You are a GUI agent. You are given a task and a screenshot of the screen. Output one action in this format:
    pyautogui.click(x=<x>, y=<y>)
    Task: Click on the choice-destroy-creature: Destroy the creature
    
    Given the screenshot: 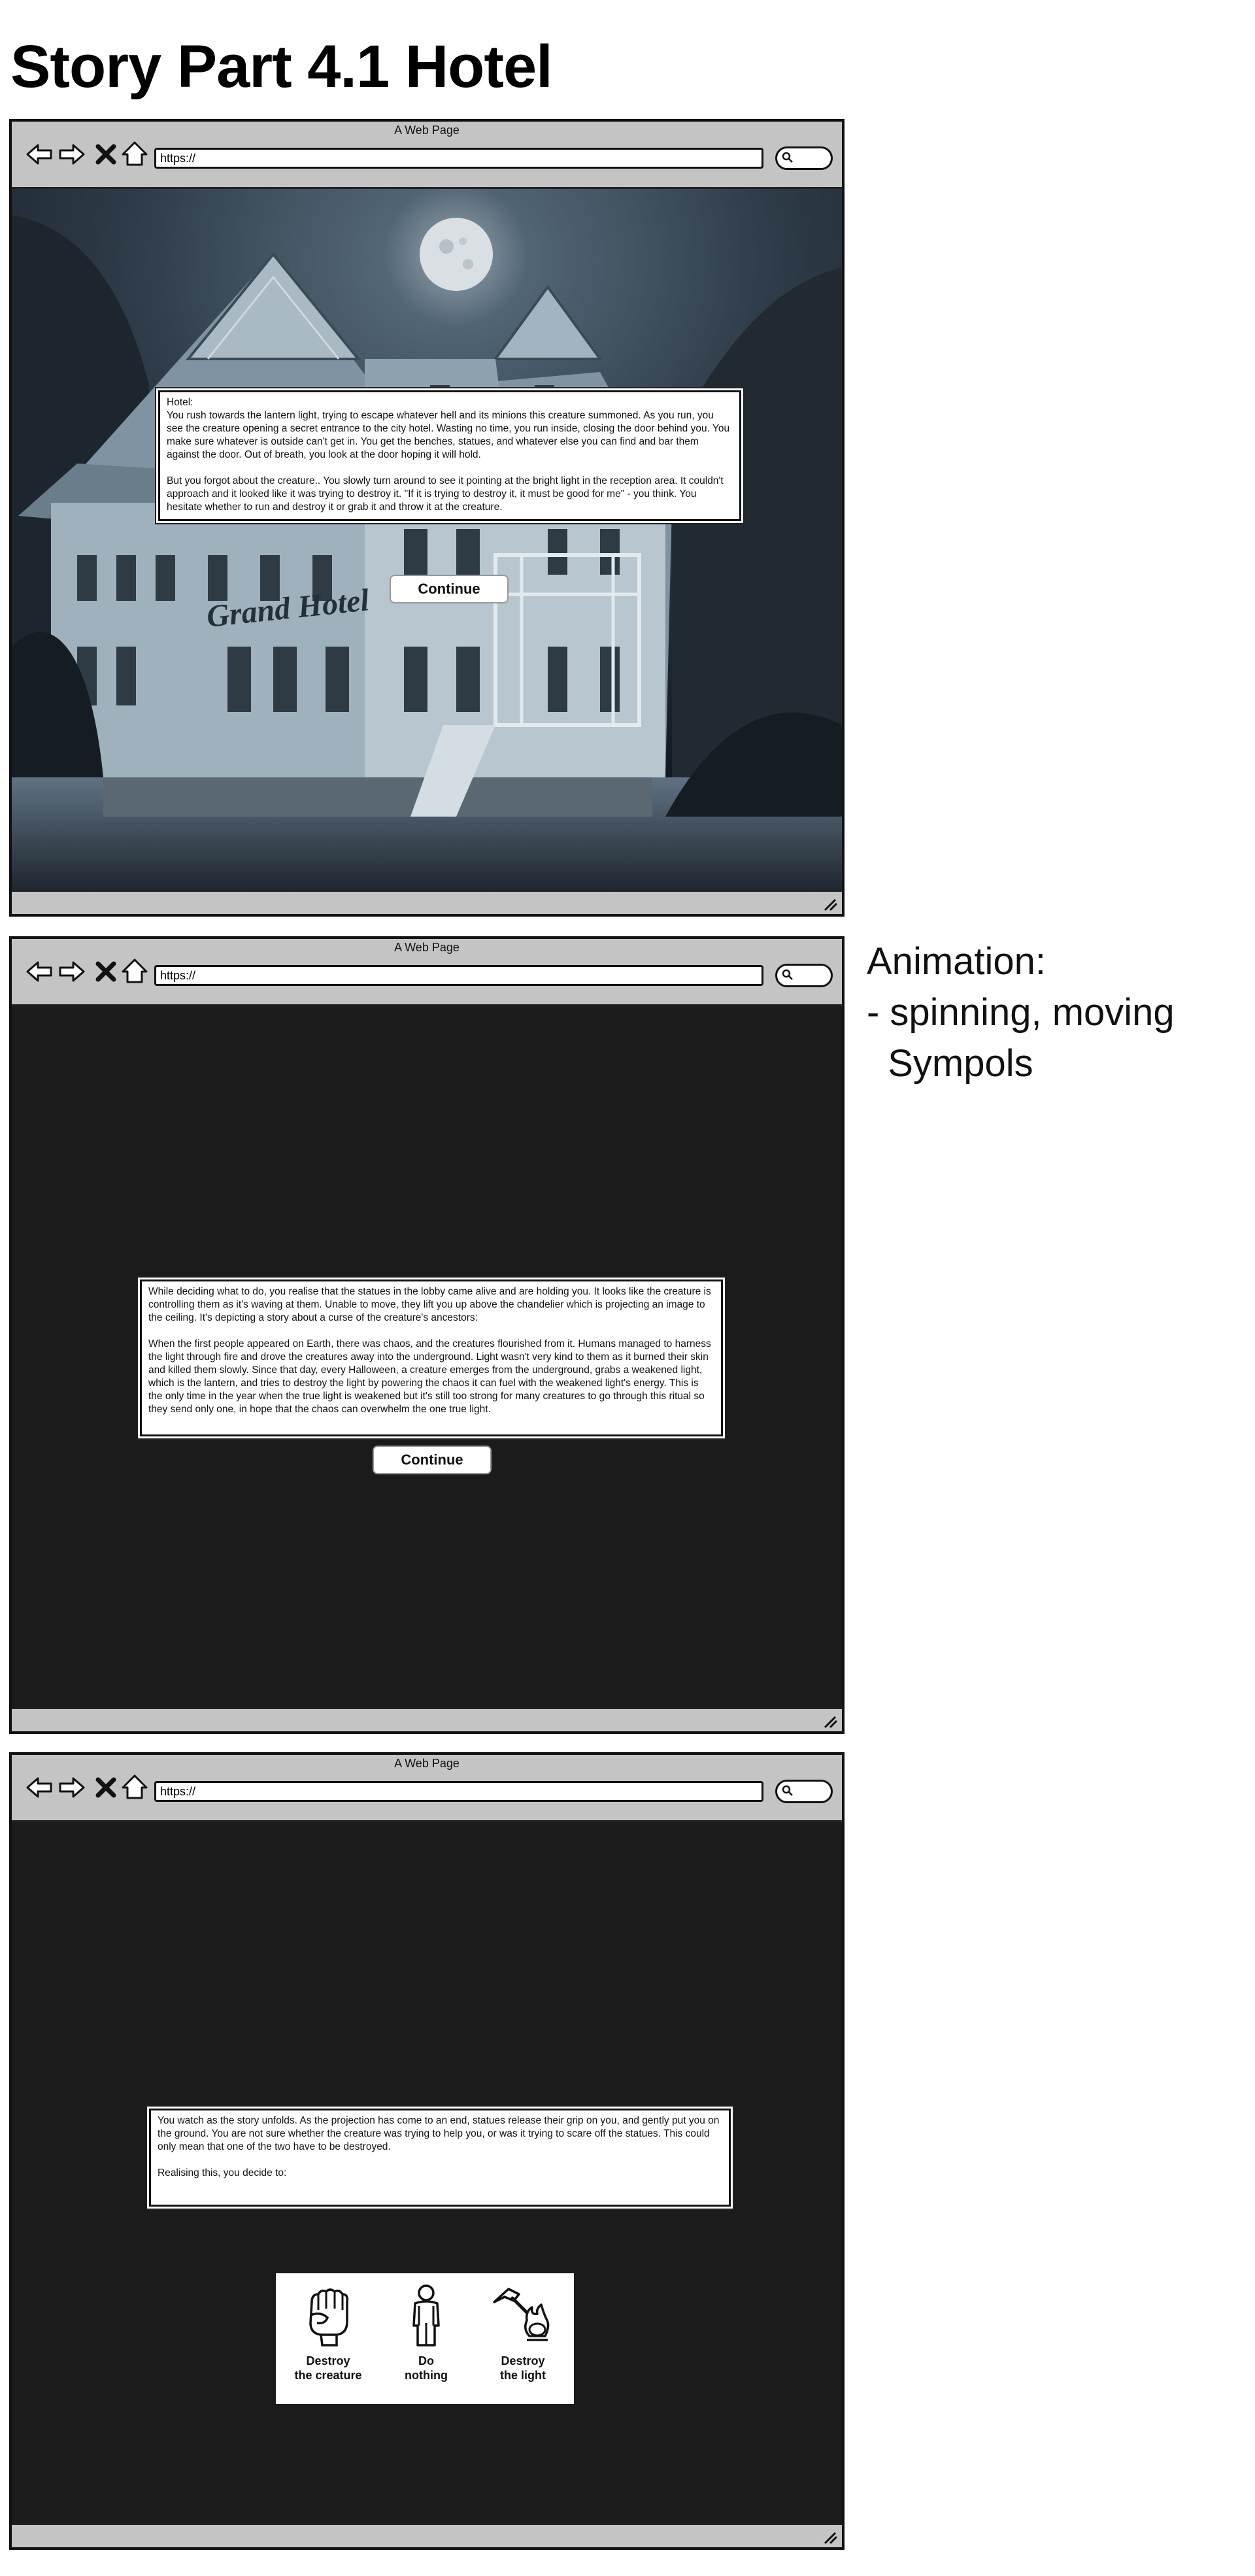 What is the action you would take?
    pyautogui.click(x=328, y=2332)
    